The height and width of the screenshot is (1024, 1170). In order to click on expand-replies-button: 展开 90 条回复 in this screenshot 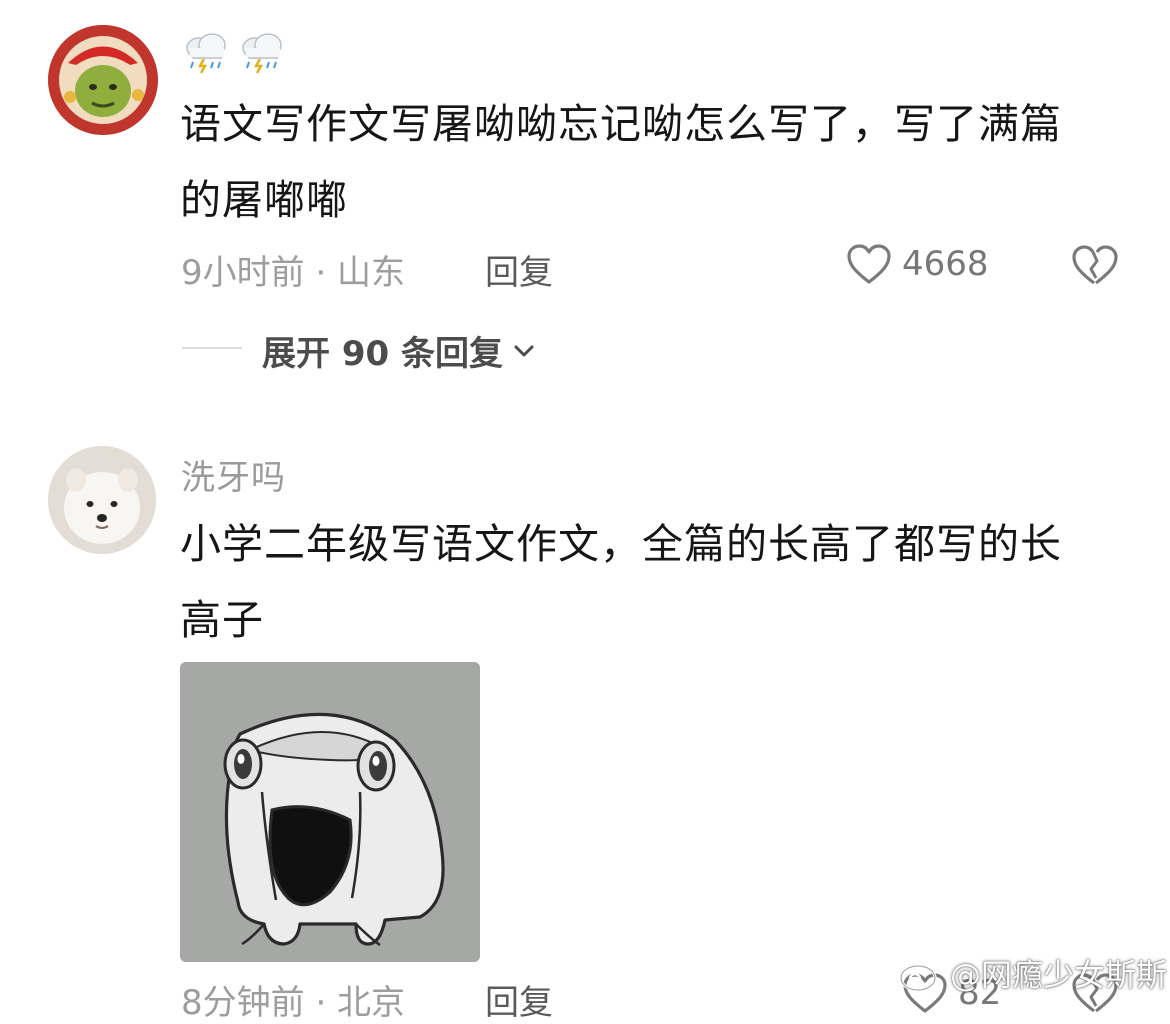, I will do `click(399, 350)`.